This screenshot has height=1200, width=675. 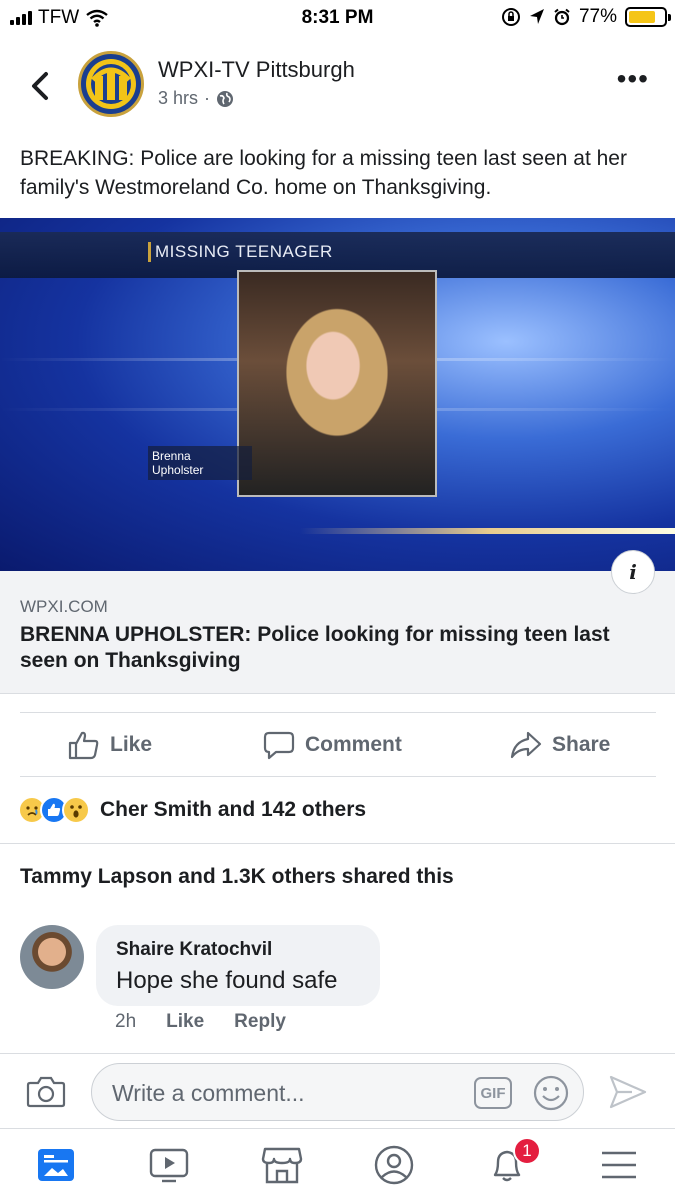 I want to click on name-tag-line1: Brenna, so click(x=171, y=456).